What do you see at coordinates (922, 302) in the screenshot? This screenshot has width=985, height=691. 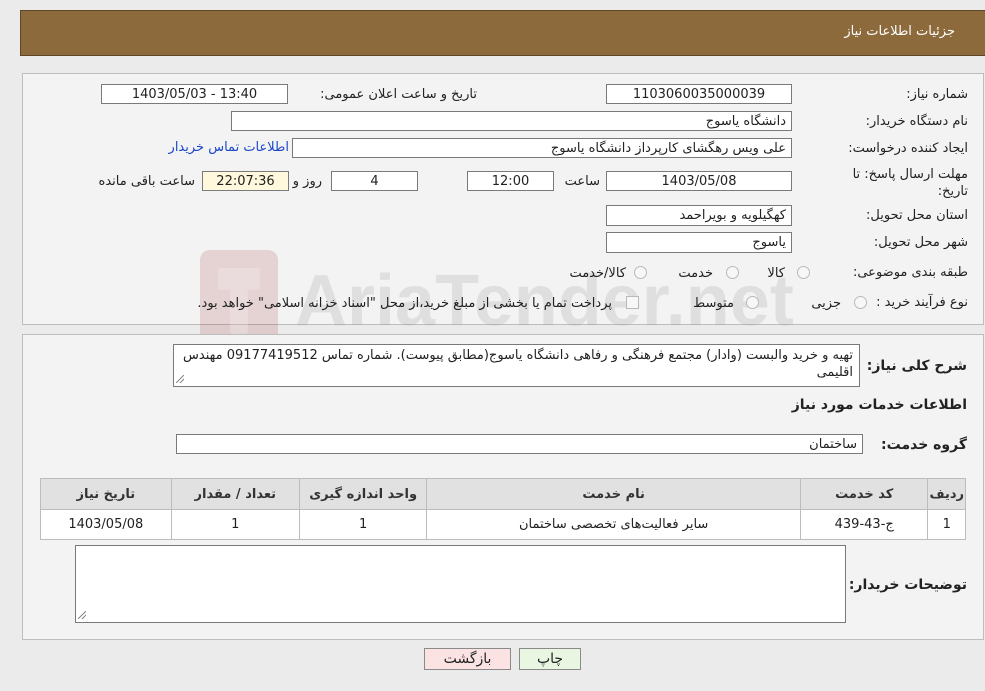 I see `process-label: نوع فرآیند خرید :` at bounding box center [922, 302].